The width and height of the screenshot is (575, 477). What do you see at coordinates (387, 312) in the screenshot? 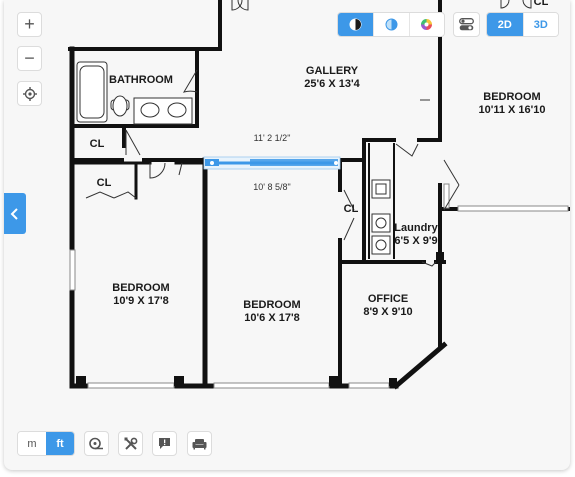
I see `room-dims-office: 8'9 X 9'10` at bounding box center [387, 312].